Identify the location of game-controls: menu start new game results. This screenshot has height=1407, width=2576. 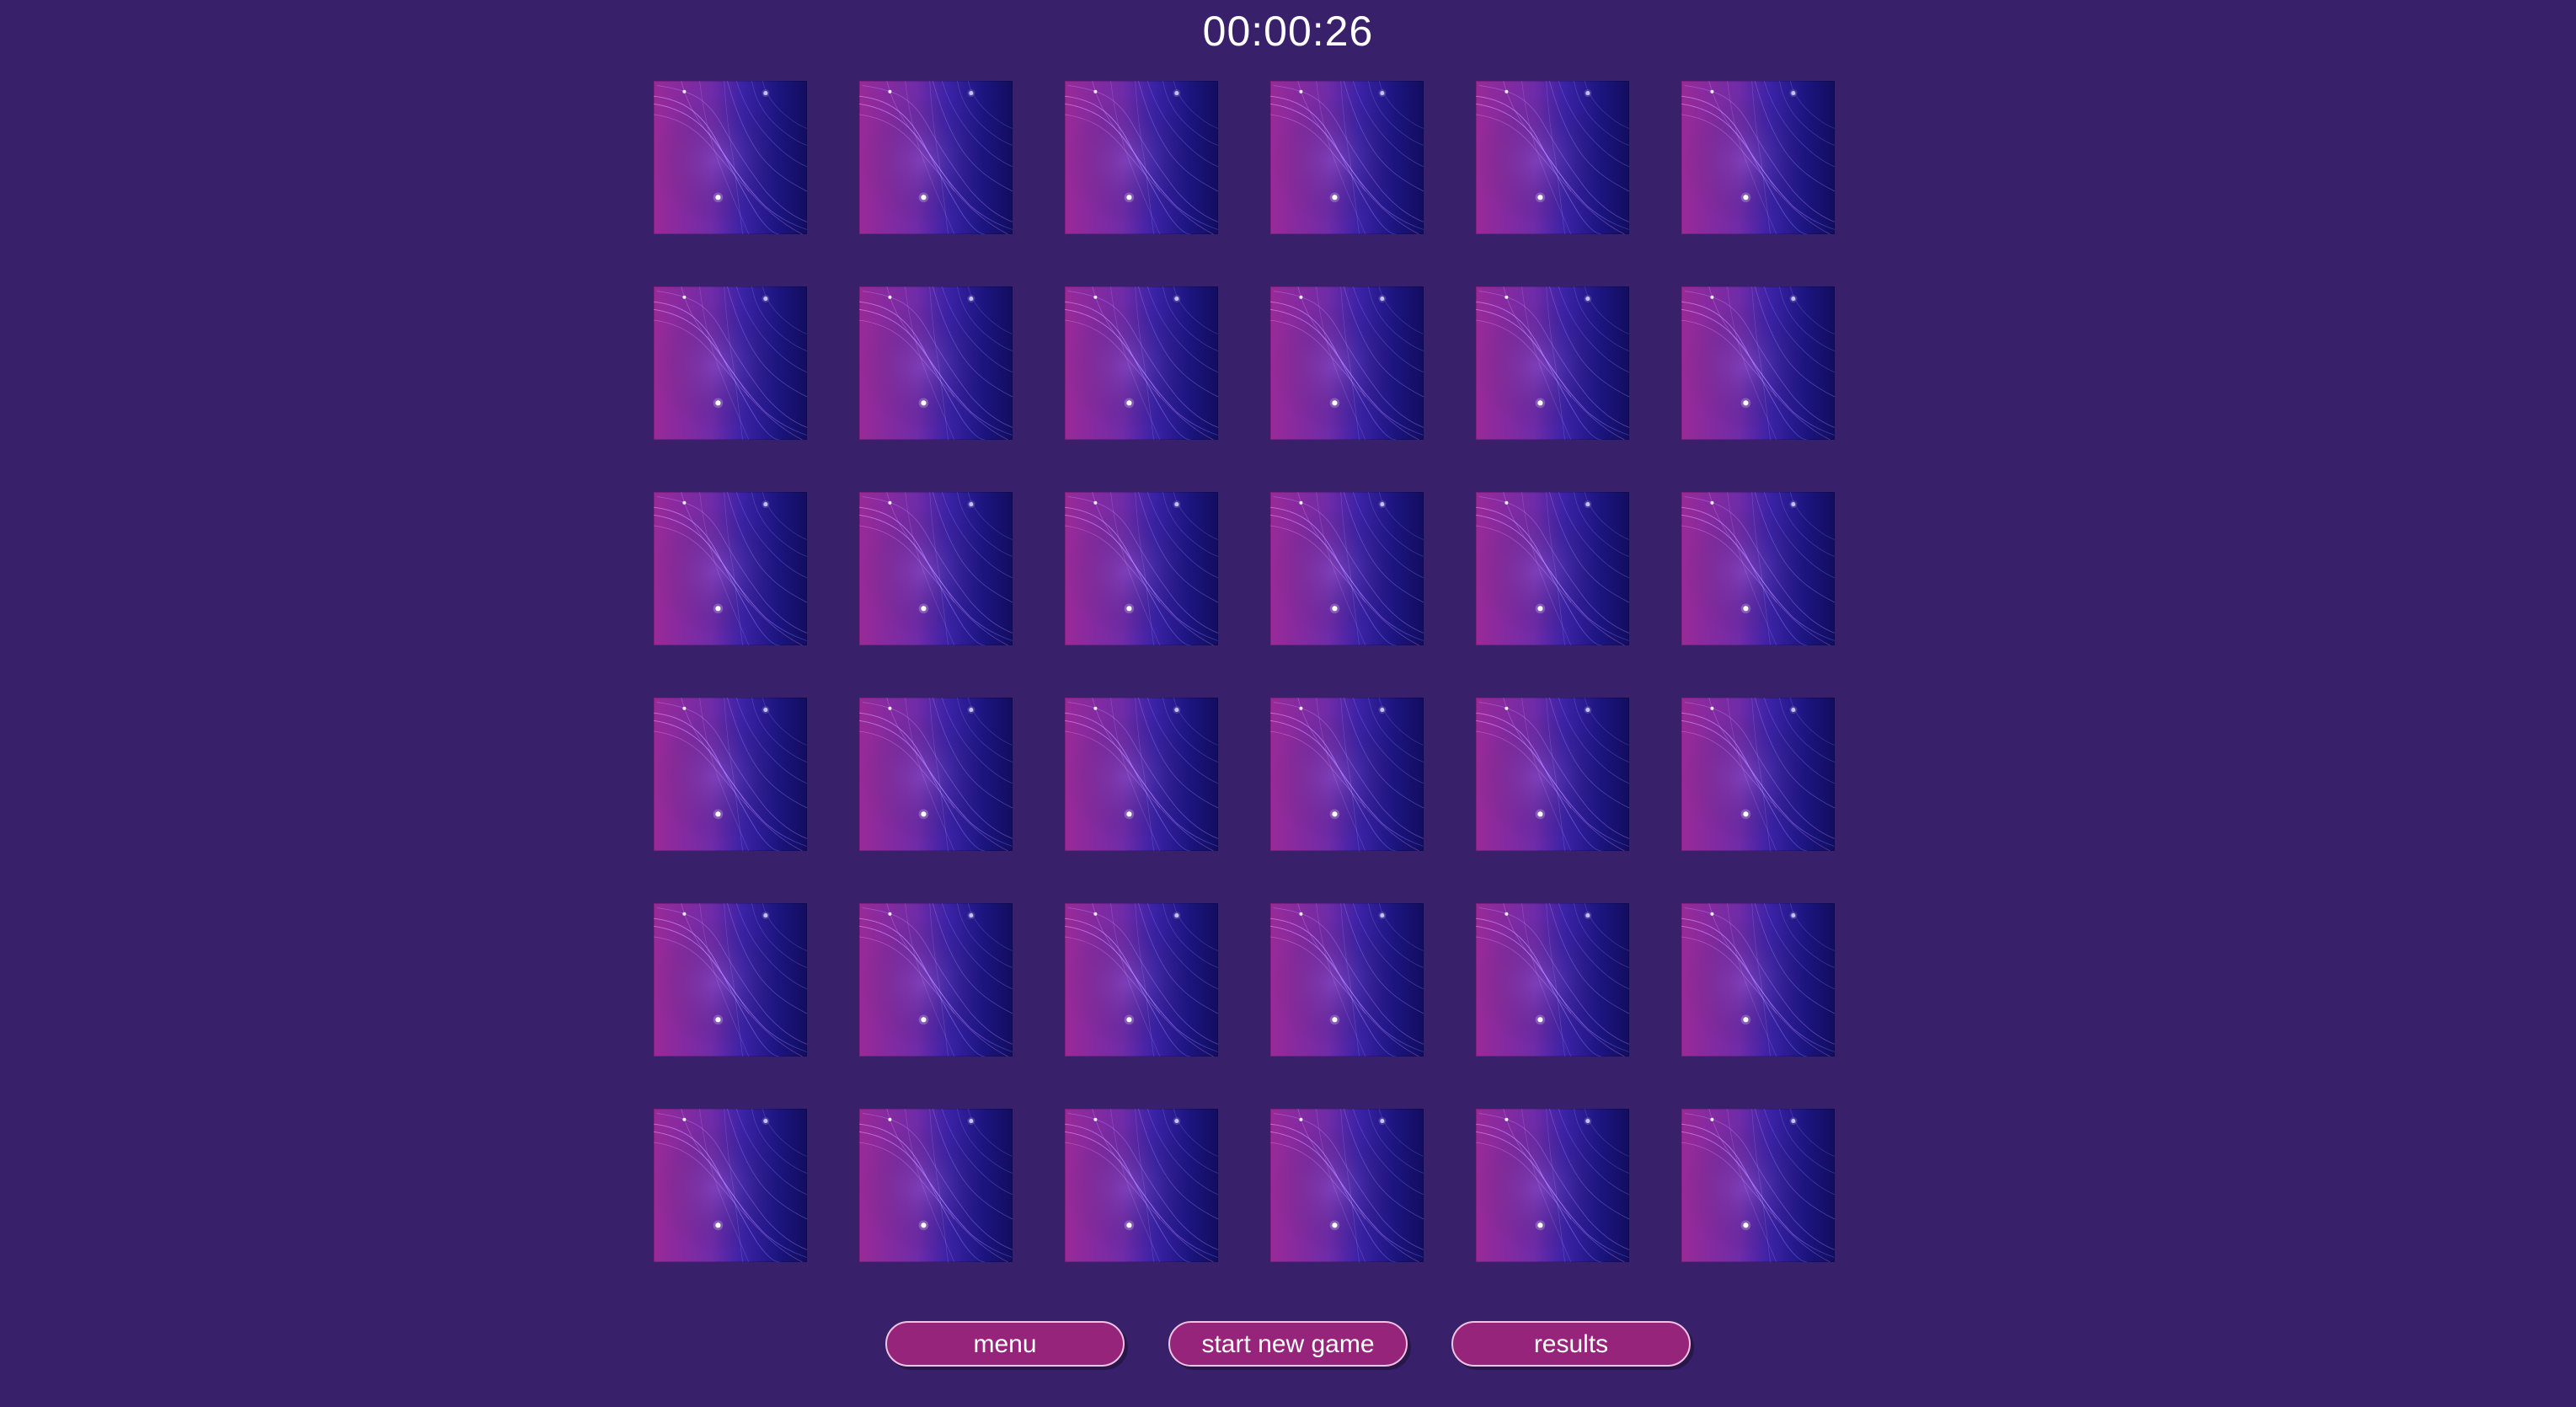
(1288, 1344).